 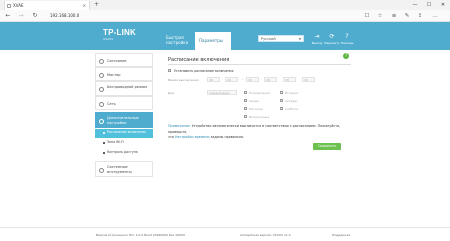 I want to click on sidebar-item-system-tools: Системные инструменты, so click(x=124, y=169).